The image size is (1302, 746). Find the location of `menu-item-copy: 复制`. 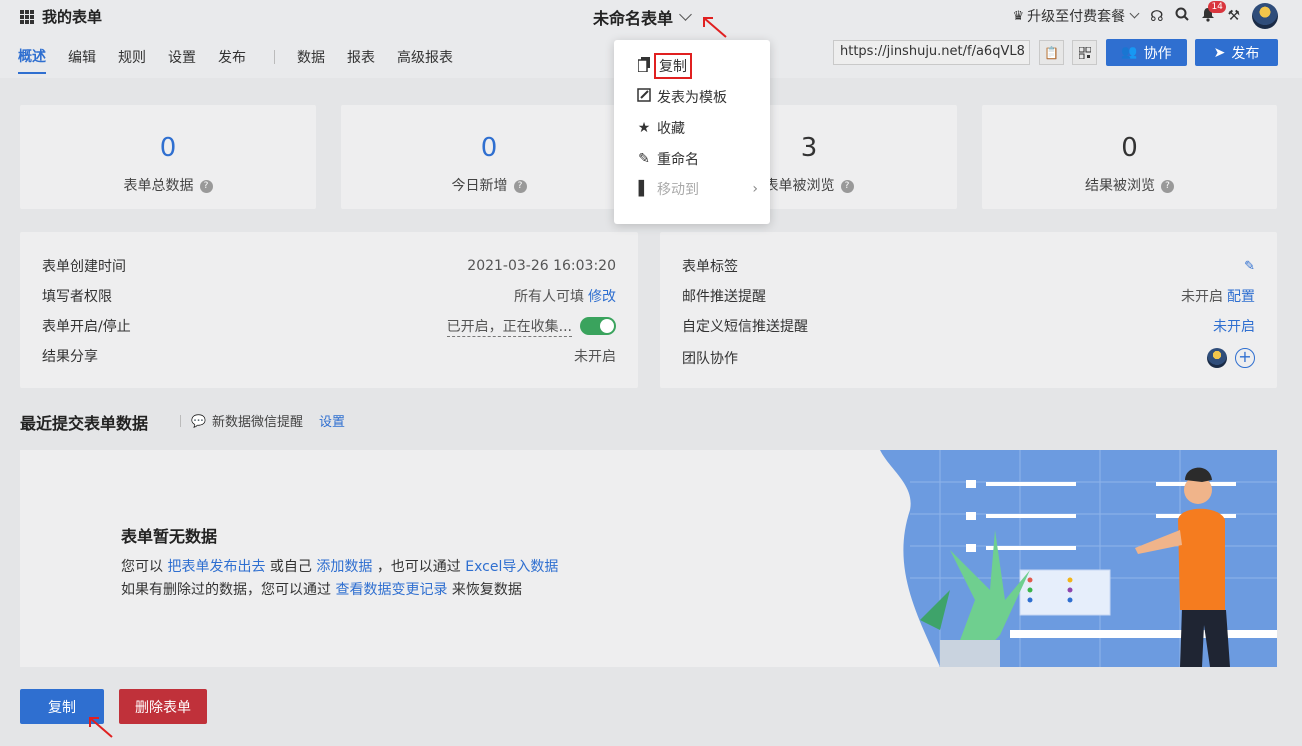

menu-item-copy: 复制 is located at coordinates (664, 66).